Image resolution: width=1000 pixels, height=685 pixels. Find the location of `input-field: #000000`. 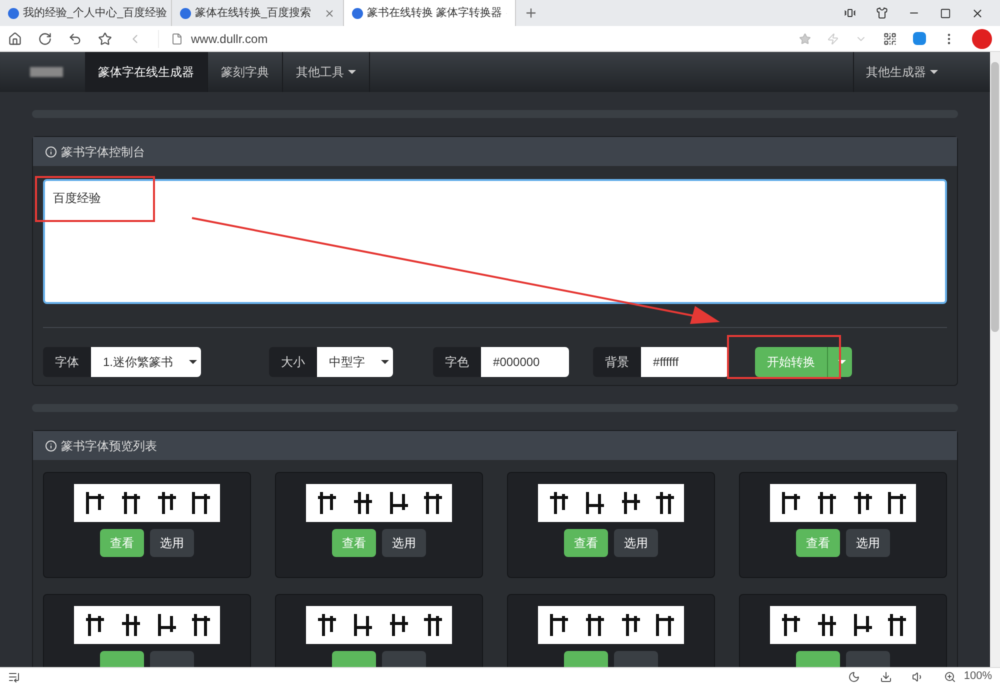

input-field: #000000 is located at coordinates (525, 362).